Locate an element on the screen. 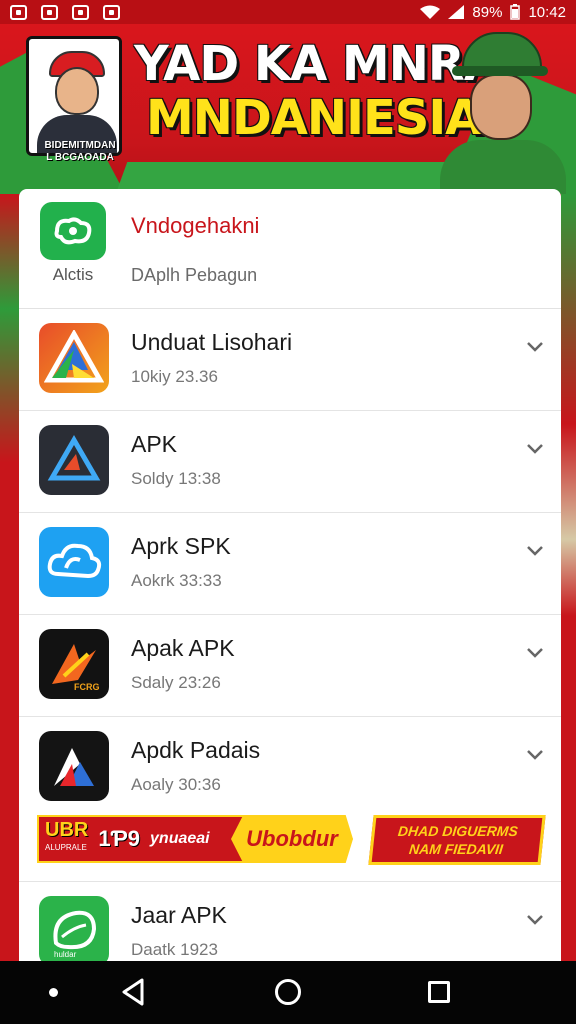  home-icon is located at coordinates (288, 992).